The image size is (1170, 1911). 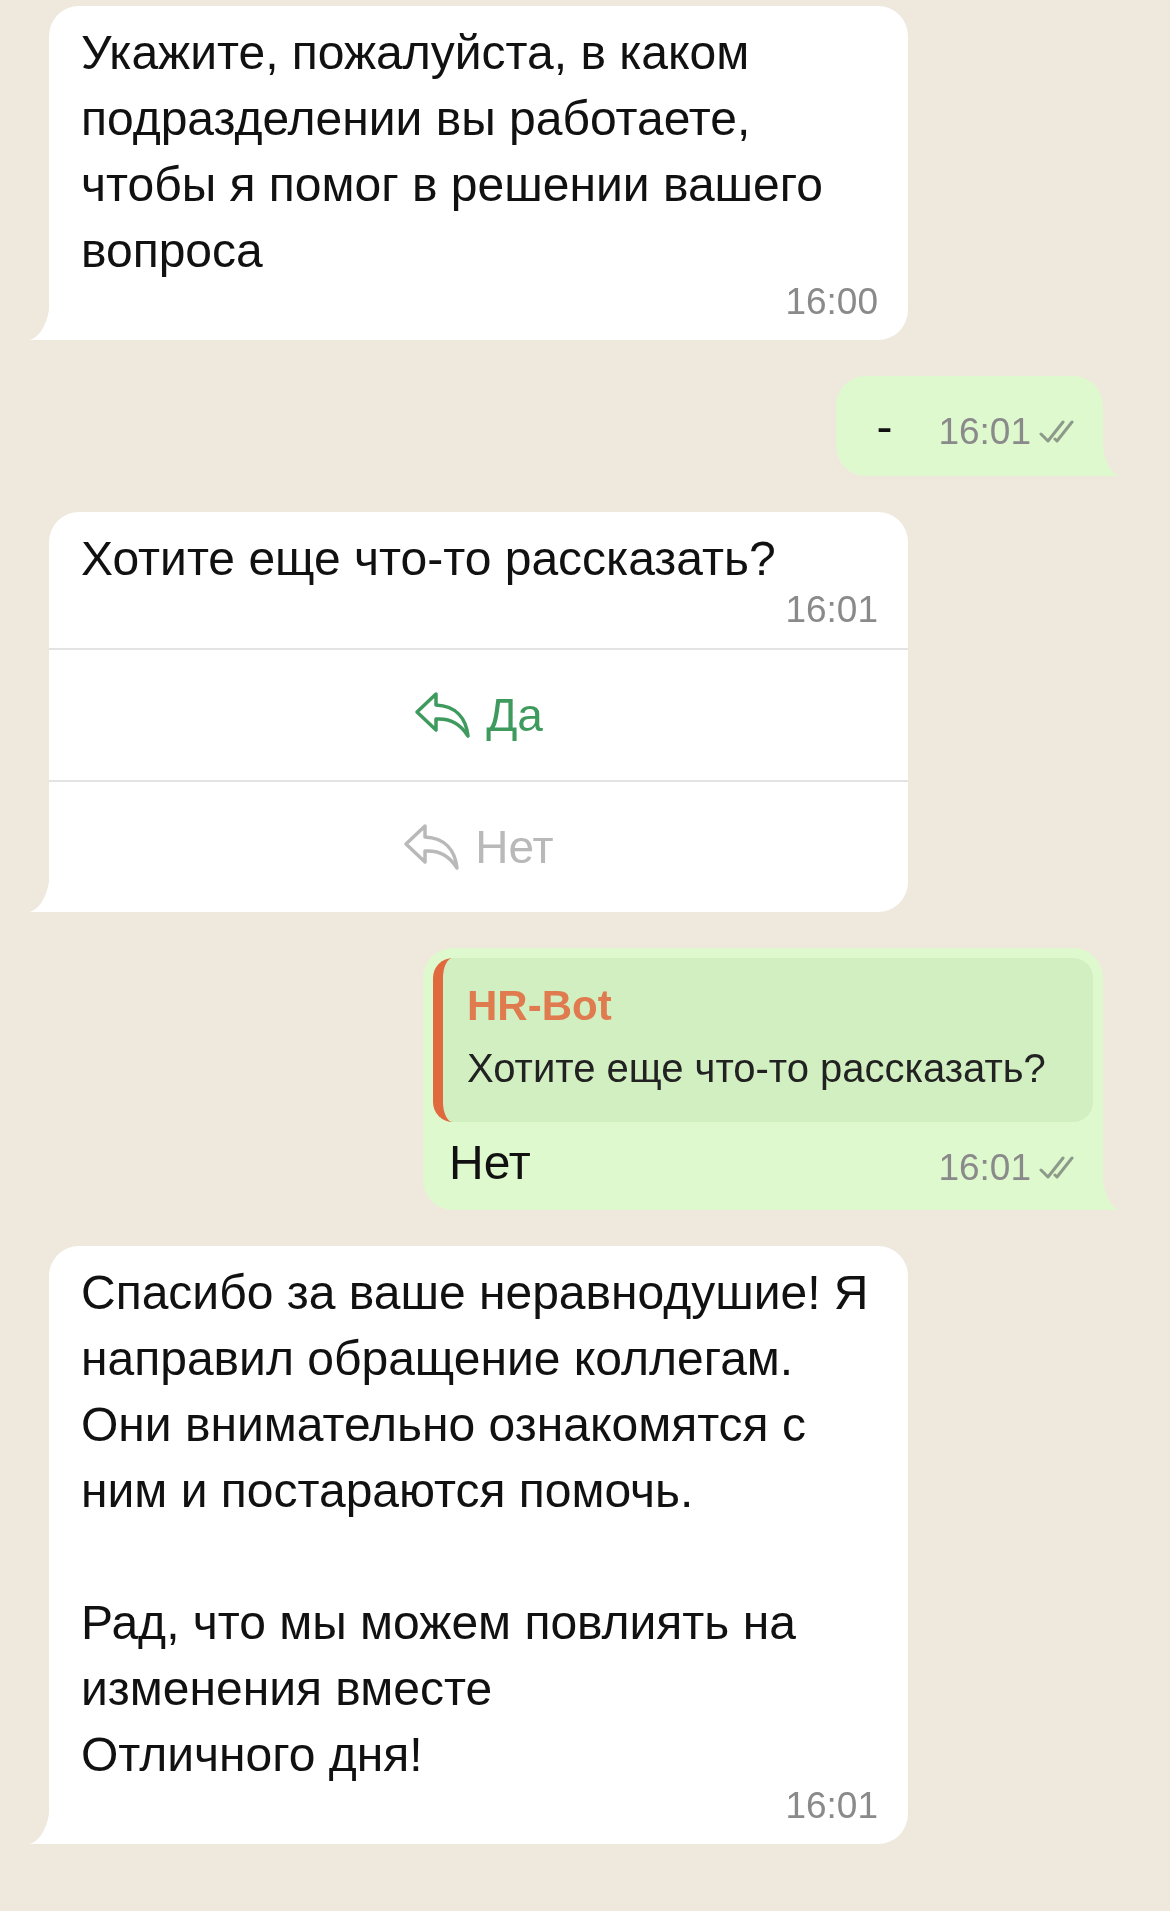 What do you see at coordinates (831, 302) in the screenshot?
I see `message-time: 16:00` at bounding box center [831, 302].